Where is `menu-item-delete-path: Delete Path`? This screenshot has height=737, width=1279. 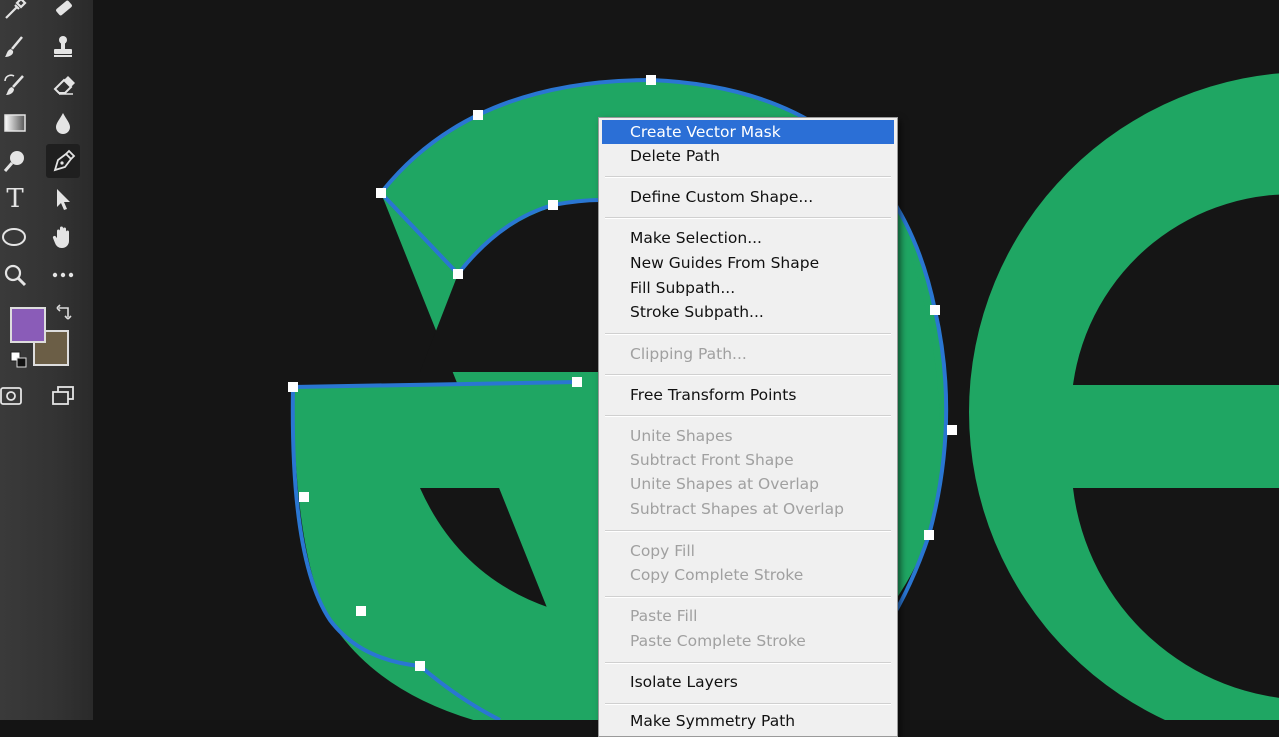 menu-item-delete-path: Delete Path is located at coordinates (748, 156).